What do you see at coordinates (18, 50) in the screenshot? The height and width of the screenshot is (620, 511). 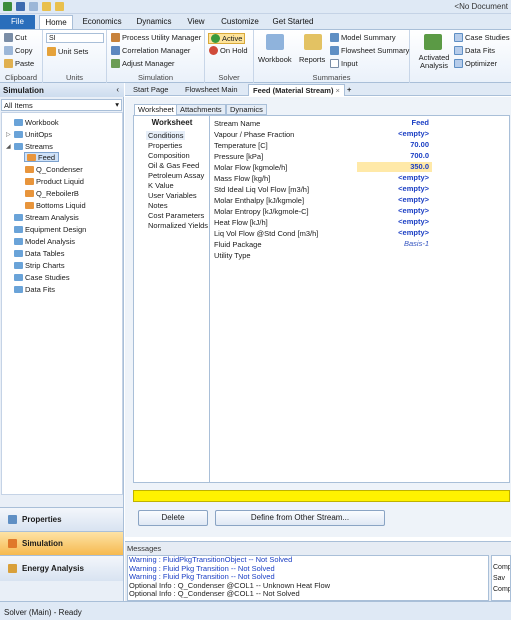 I see `copy-button: Copy` at bounding box center [18, 50].